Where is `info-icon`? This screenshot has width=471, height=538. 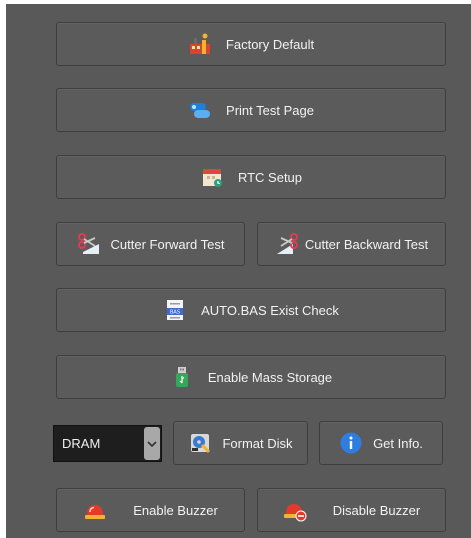 info-icon is located at coordinates (351, 443).